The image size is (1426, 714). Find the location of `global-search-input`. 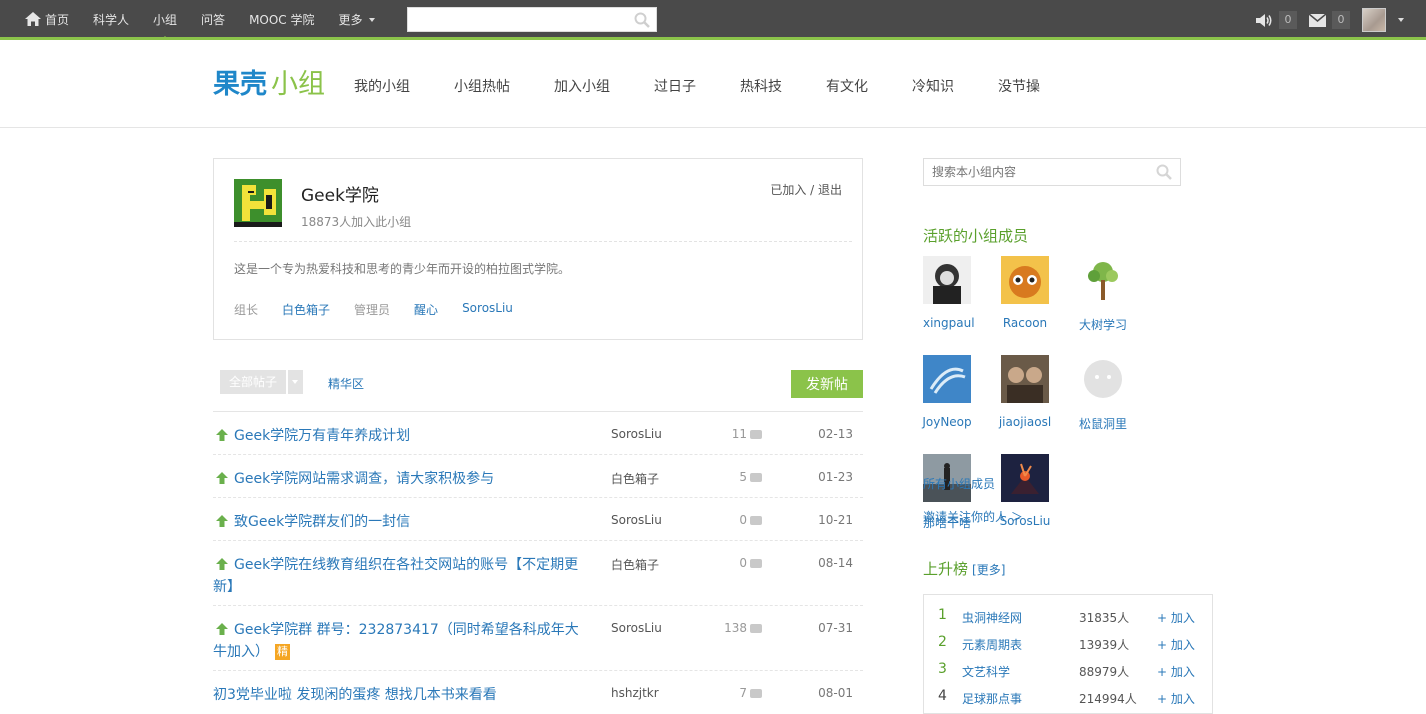

global-search-input is located at coordinates (518, 19).